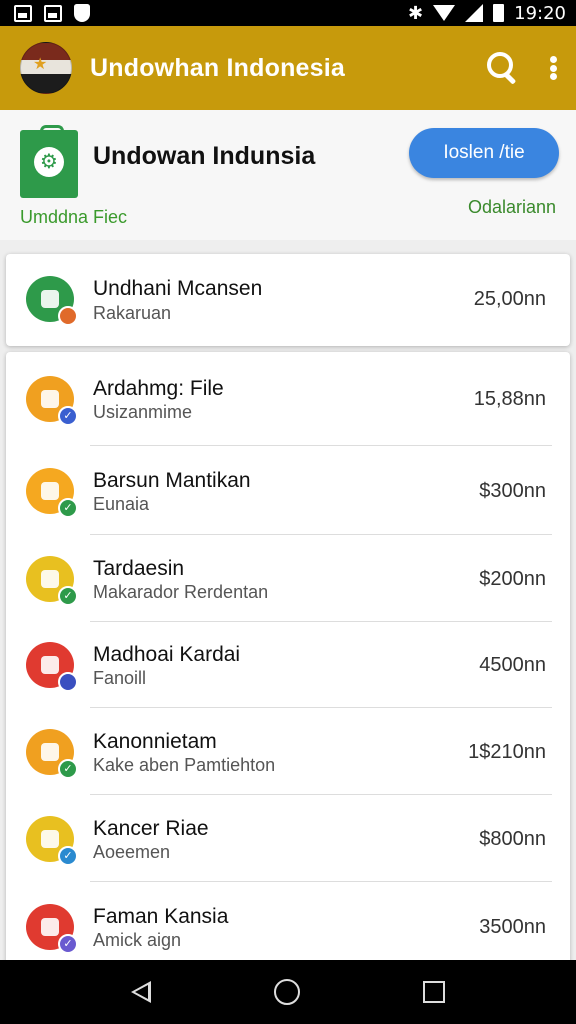  I want to click on battery-icon, so click(499, 13).